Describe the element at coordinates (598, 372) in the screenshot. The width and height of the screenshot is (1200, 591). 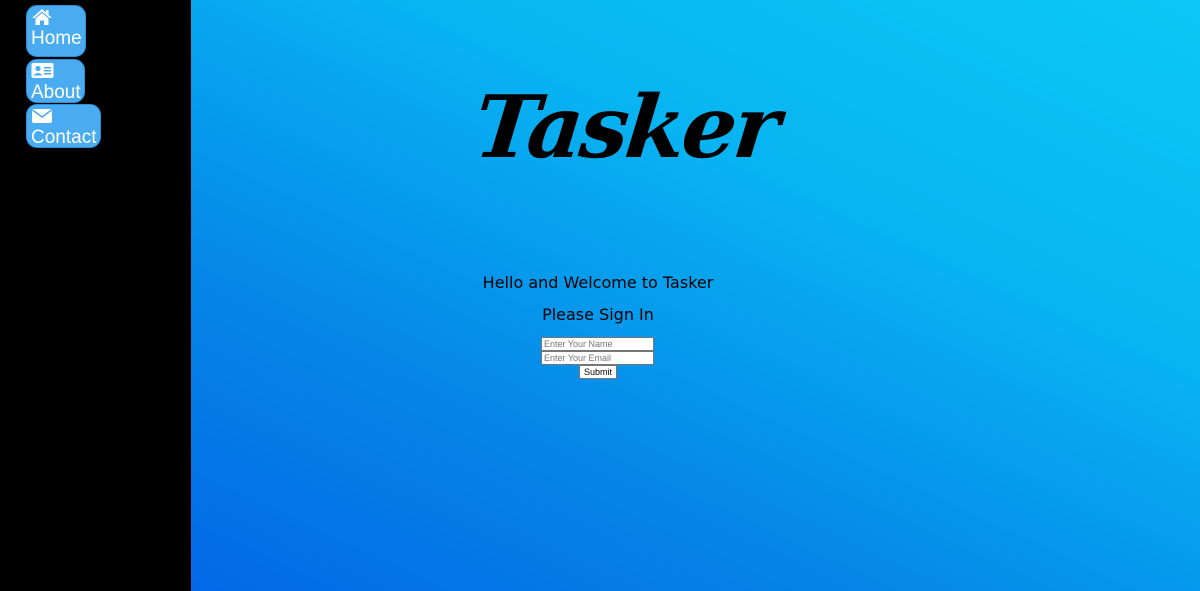
I see `submit-button: Submit` at that location.